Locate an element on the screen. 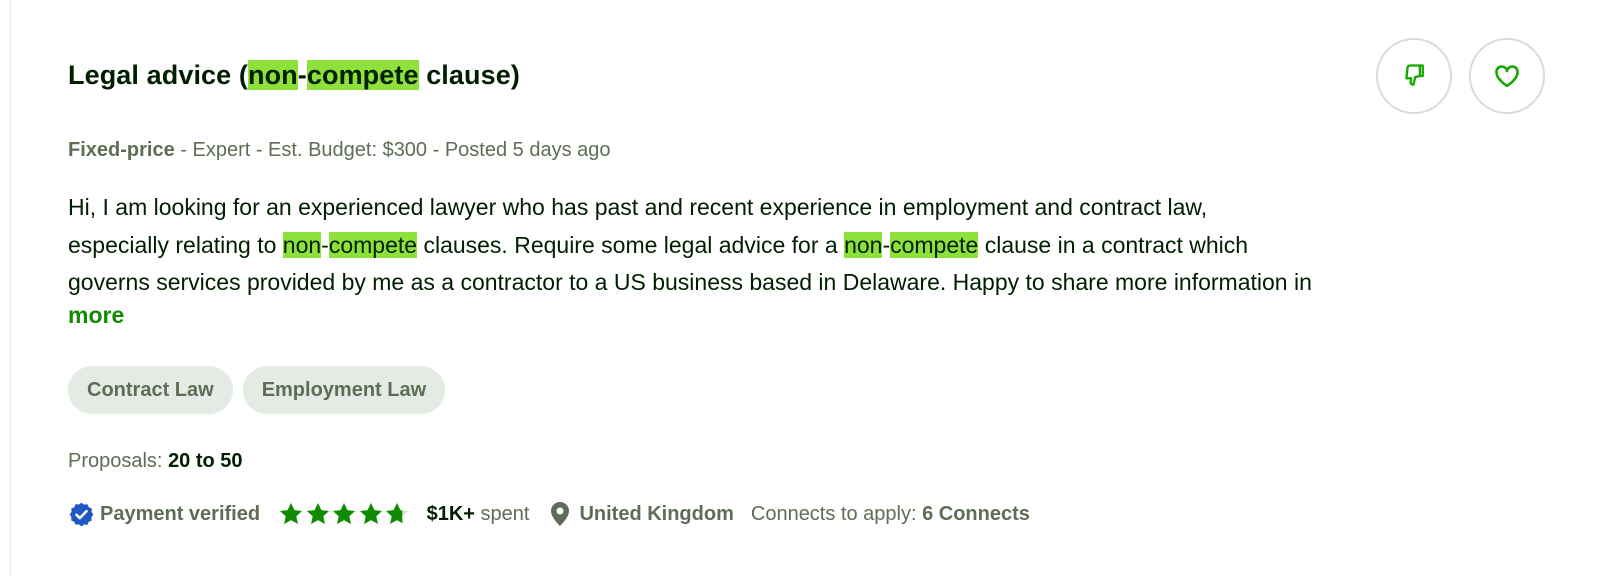  skill-tag: Employment Law is located at coordinates (344, 390).